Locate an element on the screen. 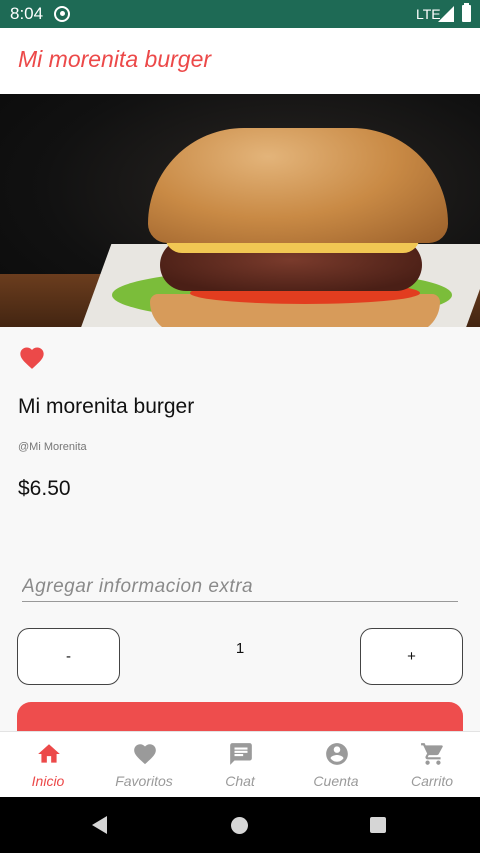 The width and height of the screenshot is (480, 853). battery-icon is located at coordinates (466, 12).